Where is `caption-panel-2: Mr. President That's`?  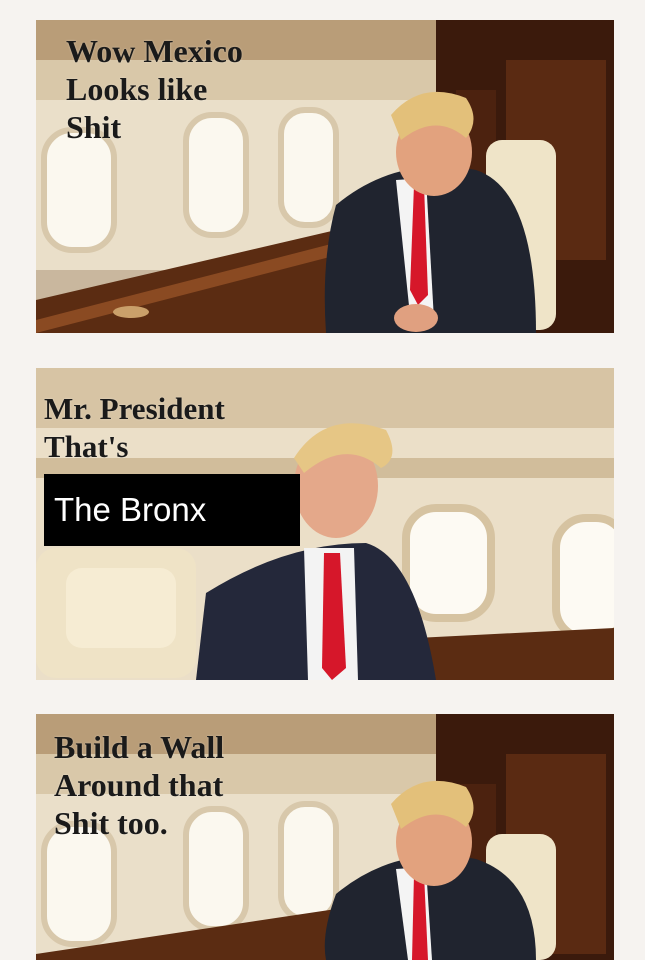
caption-panel-2: Mr. President That's is located at coordinates (134, 427).